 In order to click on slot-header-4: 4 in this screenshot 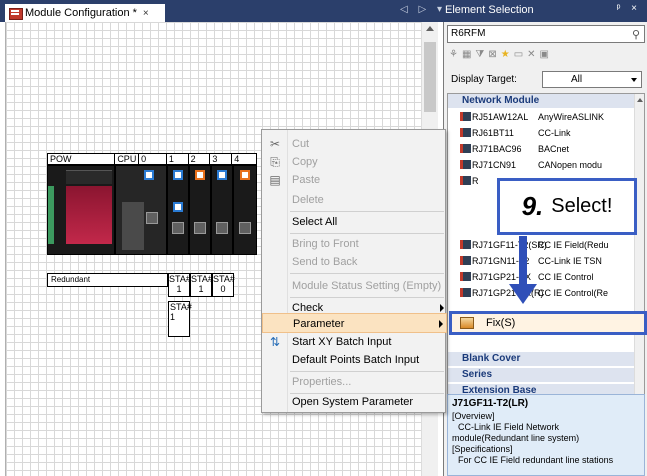, I will do `click(237, 159)`.